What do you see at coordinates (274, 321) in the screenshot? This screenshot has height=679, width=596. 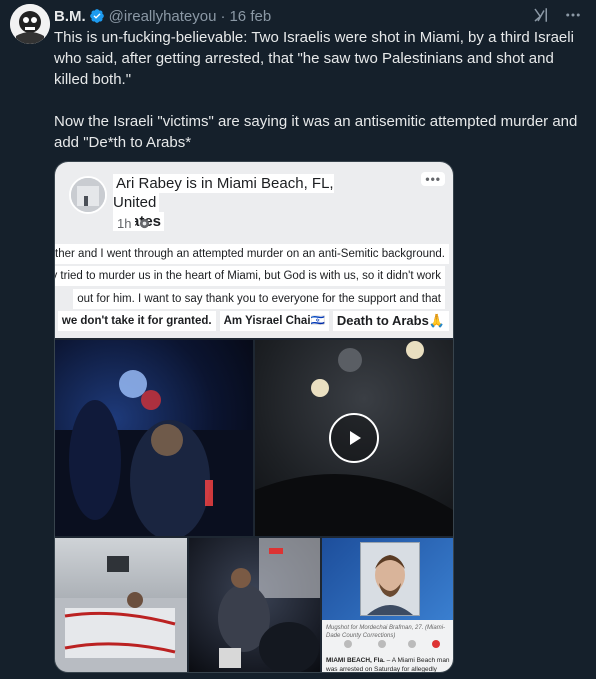 I see `fb-text-line-4b: Am Yisrael Chai🇮🇱` at bounding box center [274, 321].